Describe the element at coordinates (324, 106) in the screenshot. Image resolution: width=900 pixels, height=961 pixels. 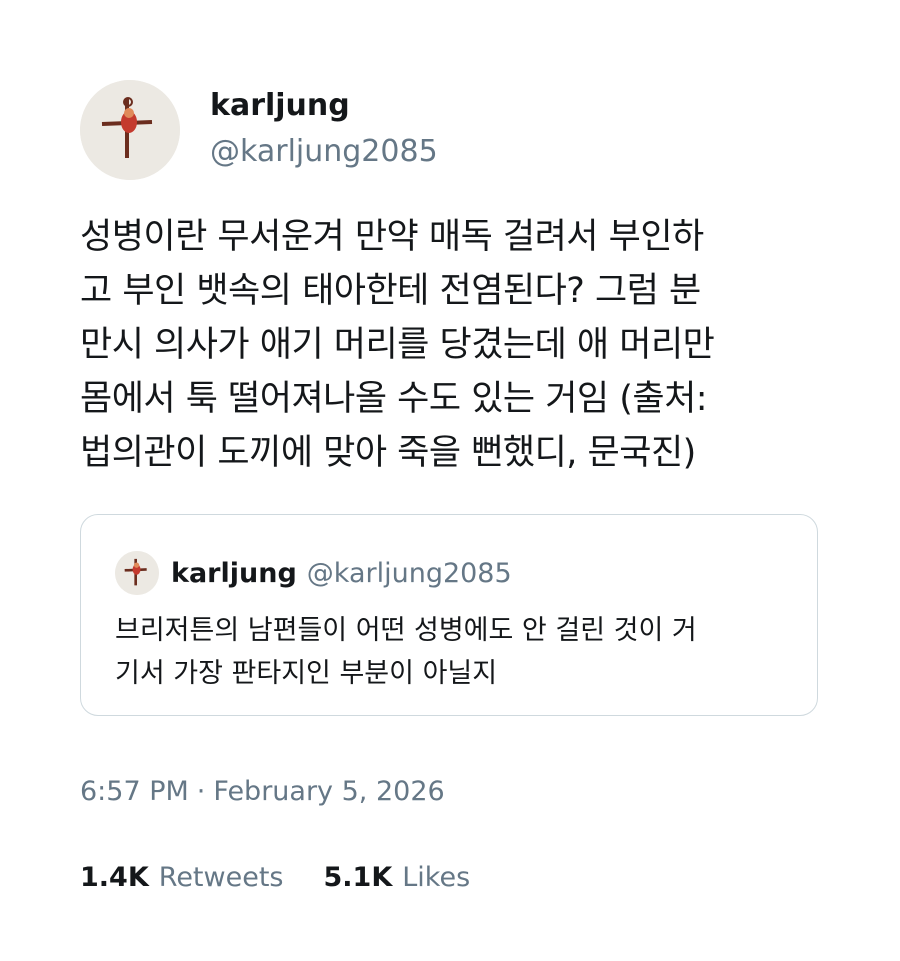
I see `author-display-name: karljung` at that location.